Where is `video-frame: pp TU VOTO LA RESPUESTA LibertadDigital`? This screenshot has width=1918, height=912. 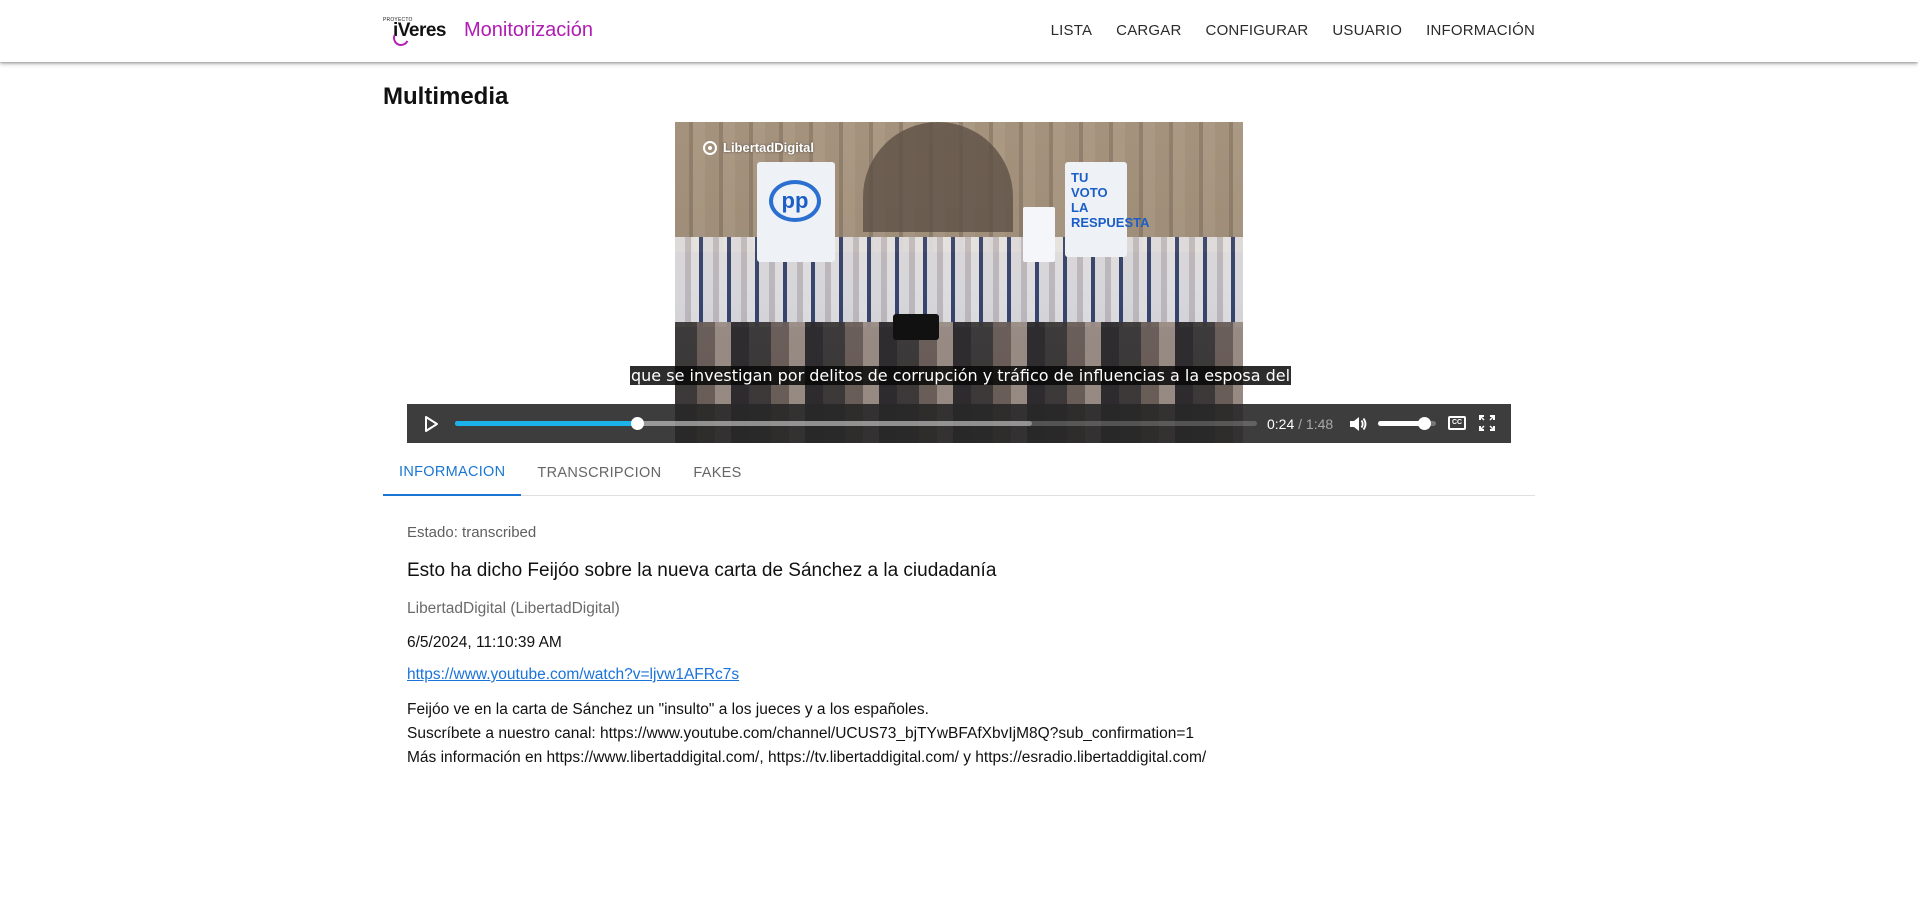 video-frame: pp TU VOTO LA RESPUESTA LibertadDigital is located at coordinates (959, 282).